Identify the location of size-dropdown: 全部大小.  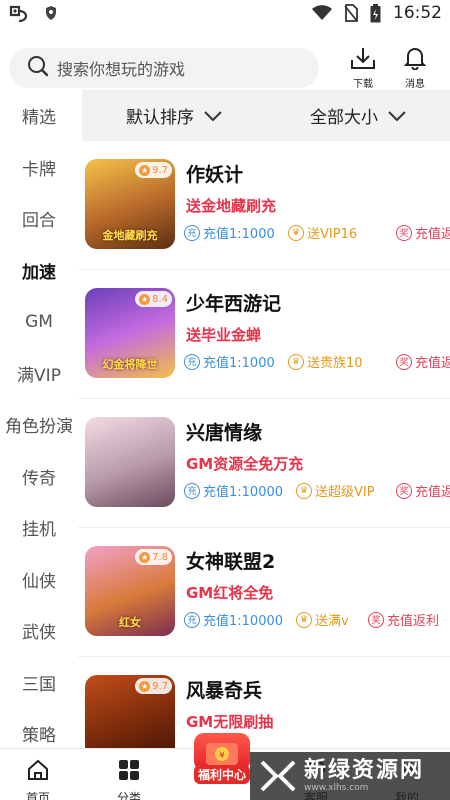
(358, 115).